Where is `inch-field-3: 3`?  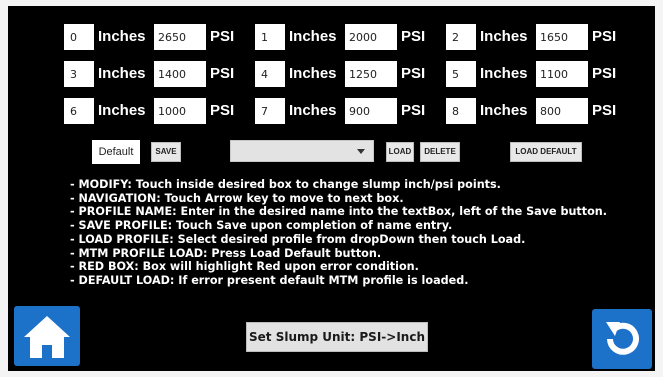 inch-field-3: 3 is located at coordinates (79, 74).